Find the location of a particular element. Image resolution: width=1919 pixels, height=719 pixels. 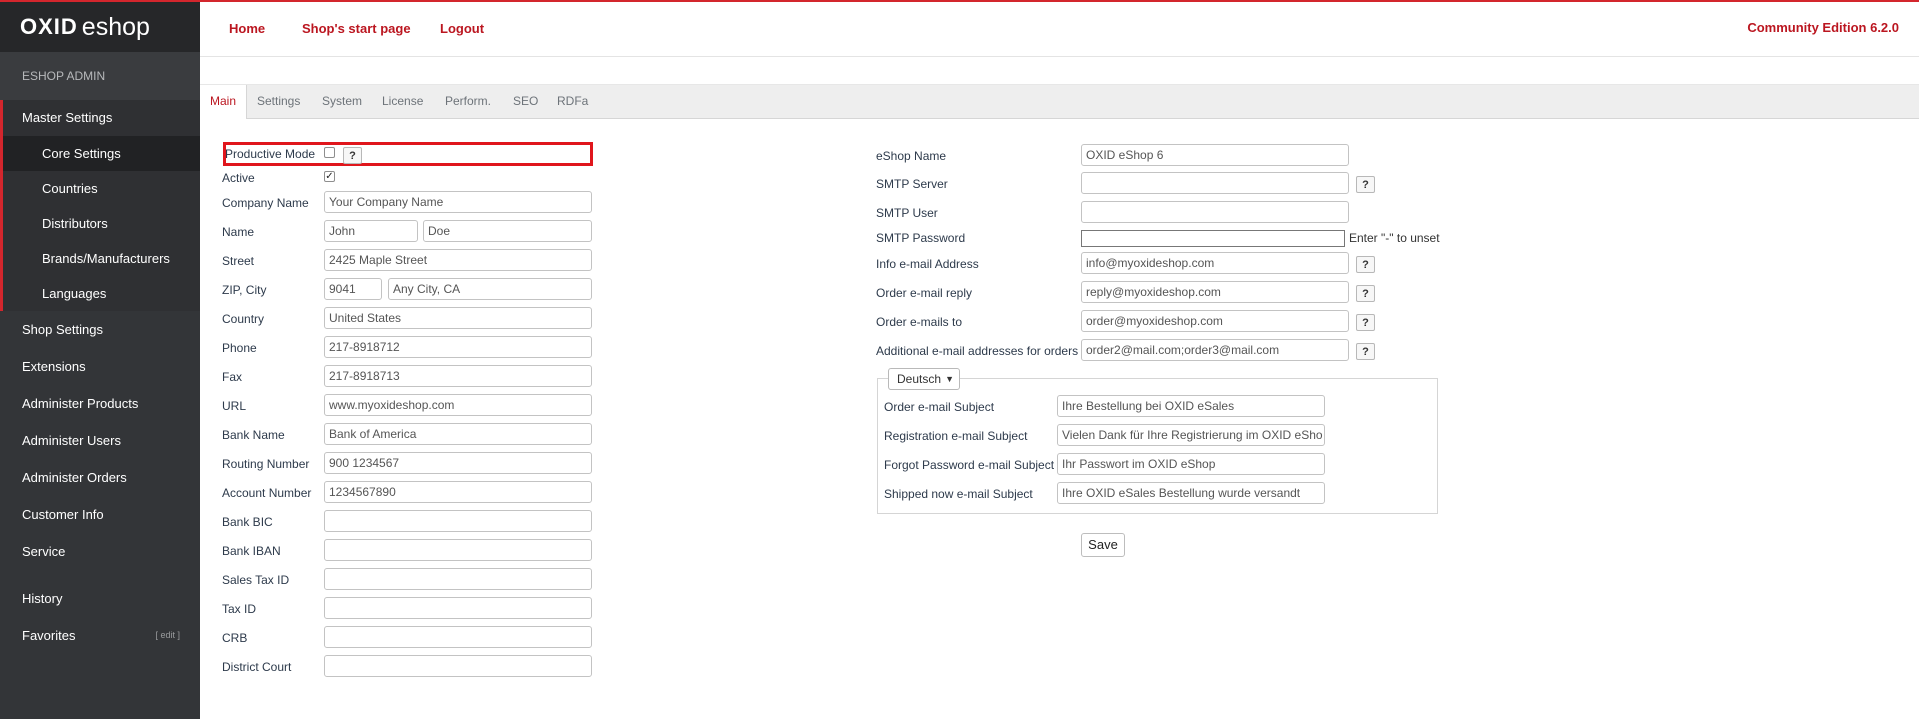

tax-id-input is located at coordinates (458, 608).